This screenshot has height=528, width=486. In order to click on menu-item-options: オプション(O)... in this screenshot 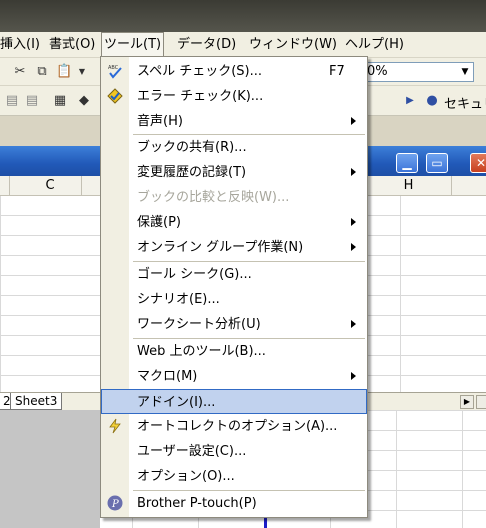, I will do `click(234, 476)`.